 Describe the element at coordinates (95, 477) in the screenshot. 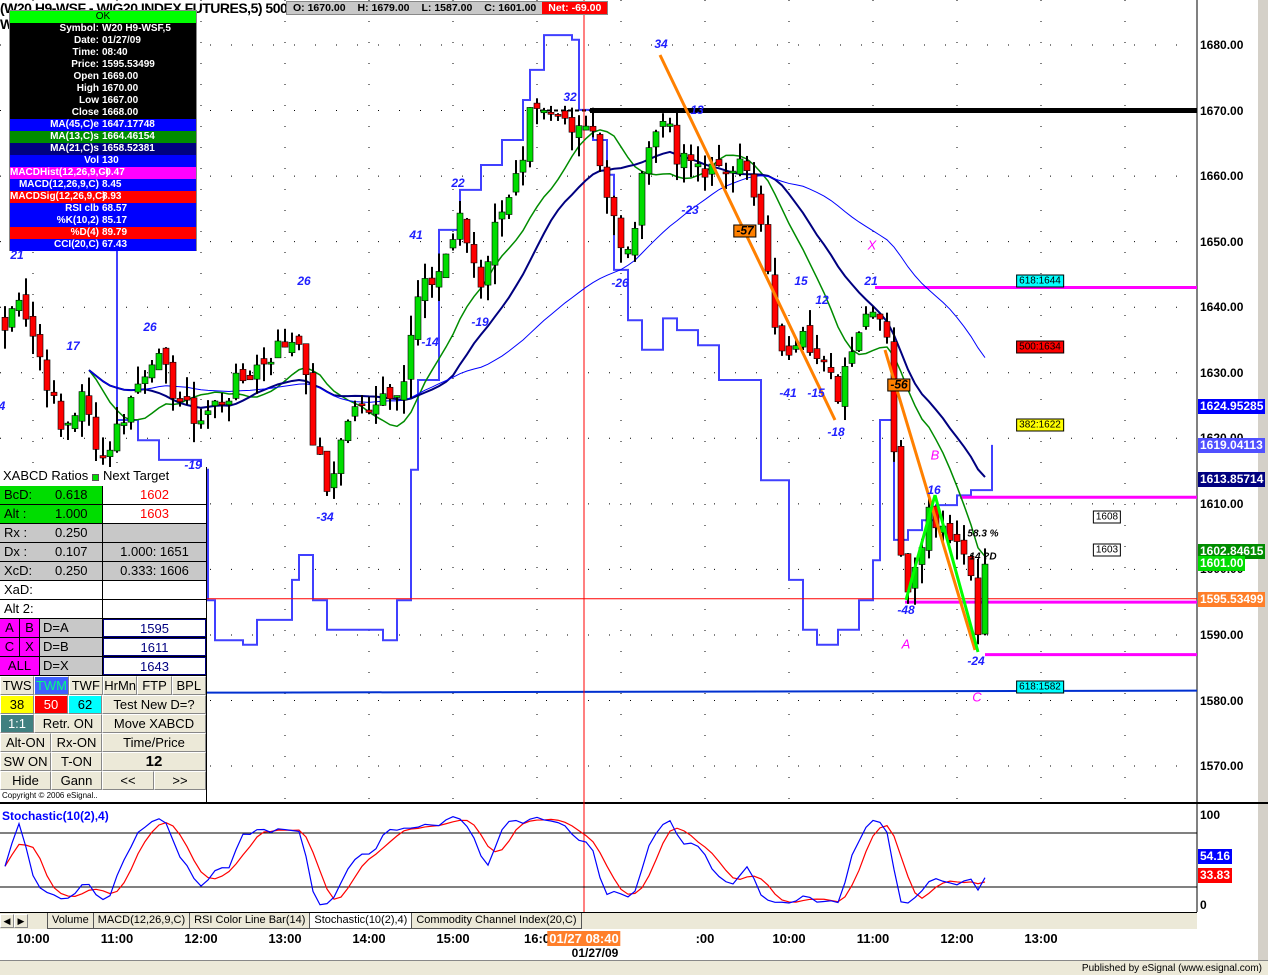

I see `toggle-checkbox` at that location.